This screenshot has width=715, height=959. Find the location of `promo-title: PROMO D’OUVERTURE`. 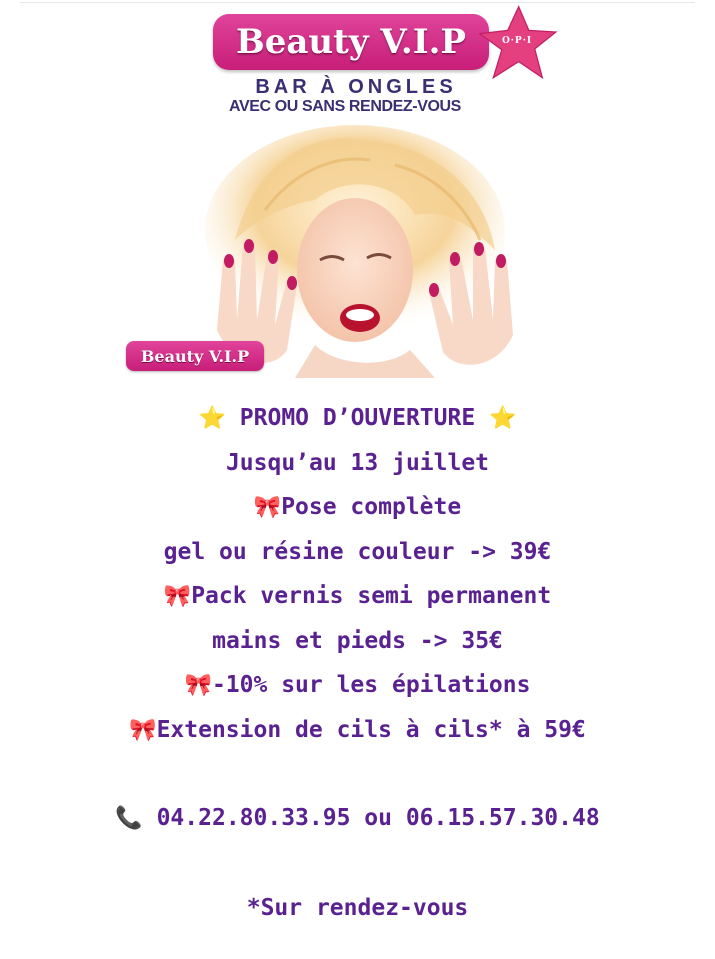

promo-title: PROMO D’OUVERTURE is located at coordinates (357, 418).